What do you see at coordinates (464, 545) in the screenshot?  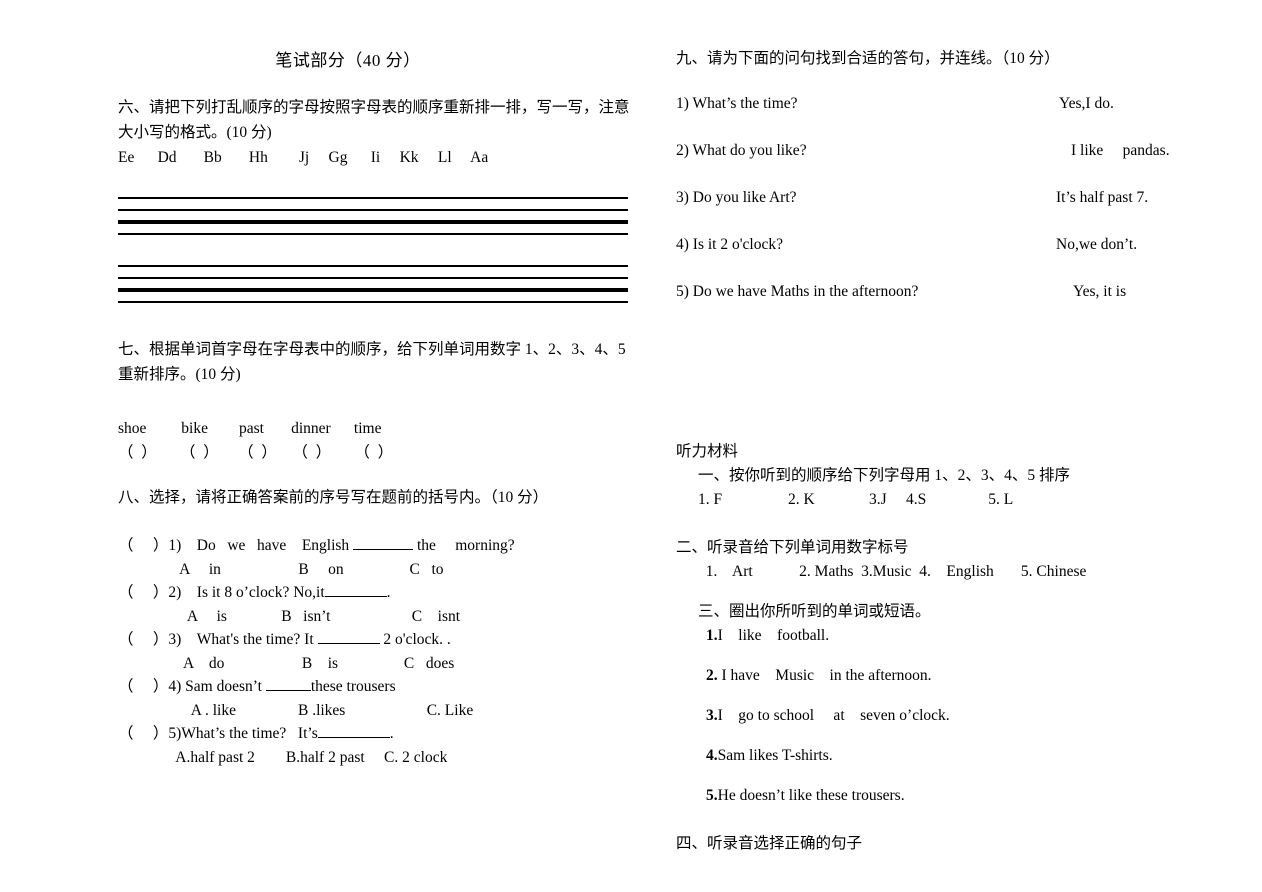 I see `mc-stem-post: the morning?` at bounding box center [464, 545].